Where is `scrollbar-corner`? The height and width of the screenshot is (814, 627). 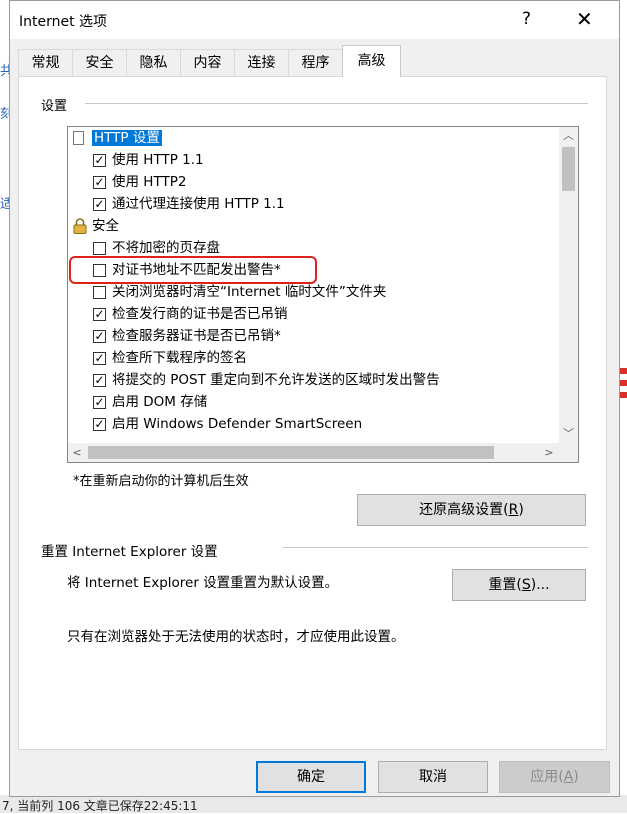
scrollbar-corner is located at coordinates (568, 452).